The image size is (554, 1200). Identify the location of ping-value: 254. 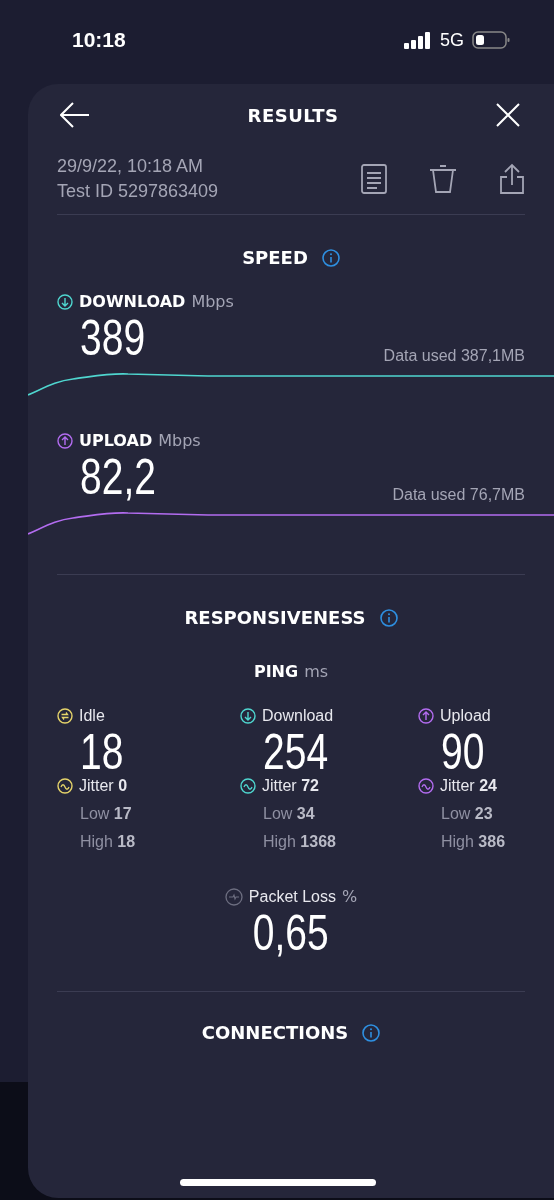
(296, 752).